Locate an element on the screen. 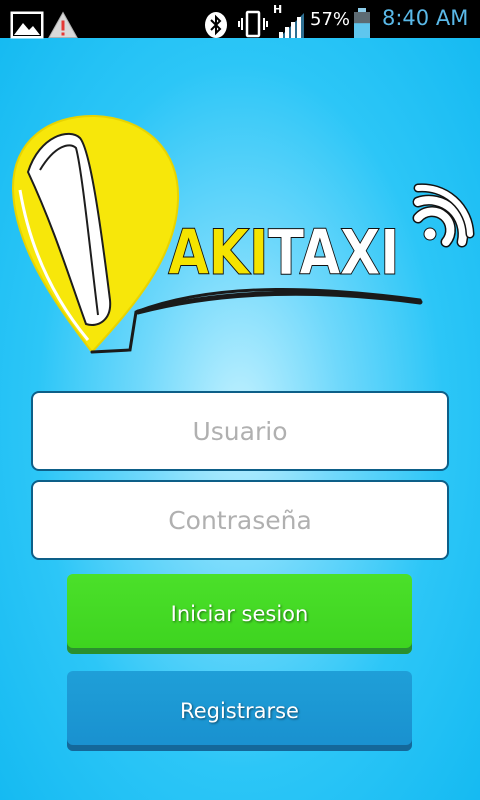 This screenshot has height=800, width=480. logo-wordmark: AKITAXI is located at coordinates (284, 252).